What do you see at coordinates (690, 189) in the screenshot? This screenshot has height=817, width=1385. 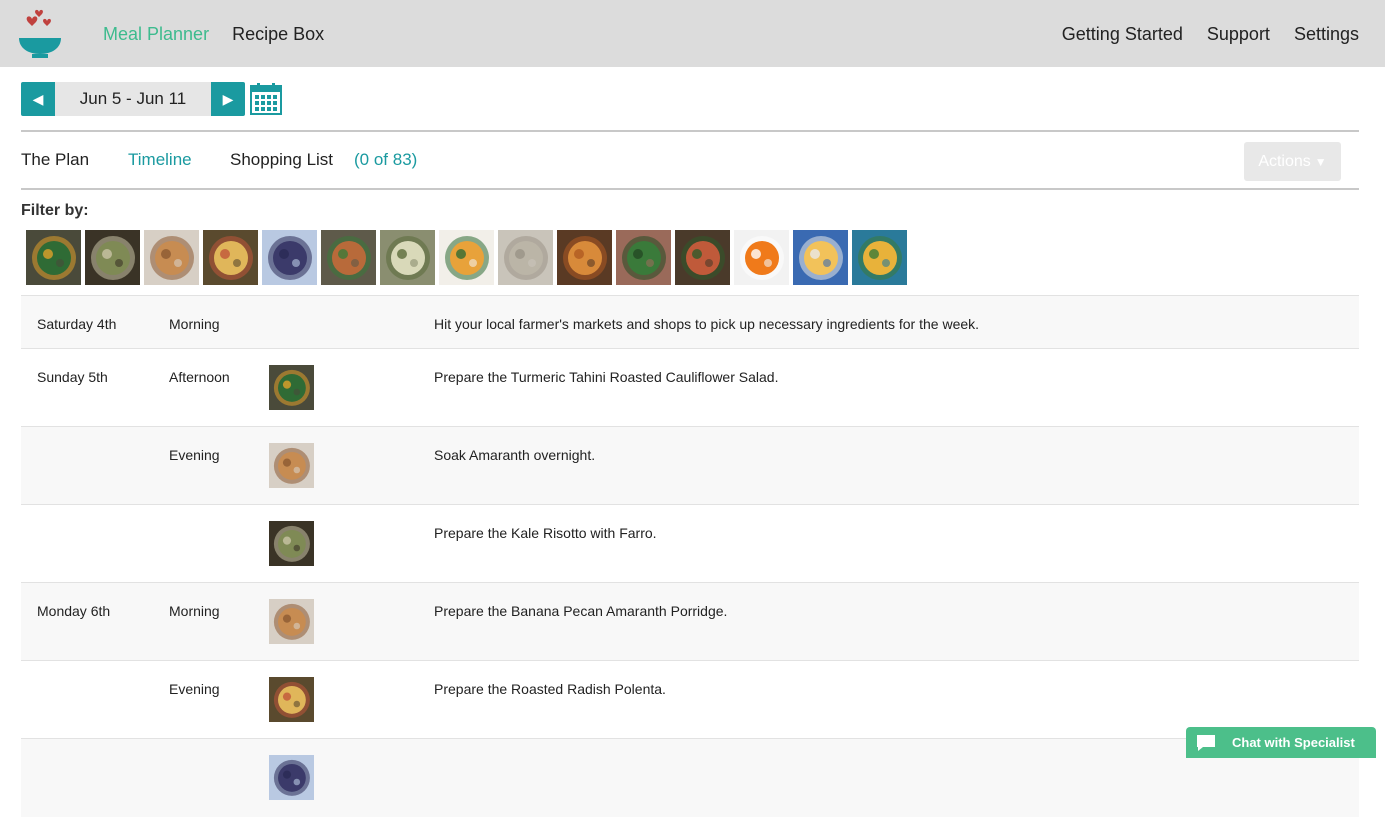 I see `divider-bottom` at bounding box center [690, 189].